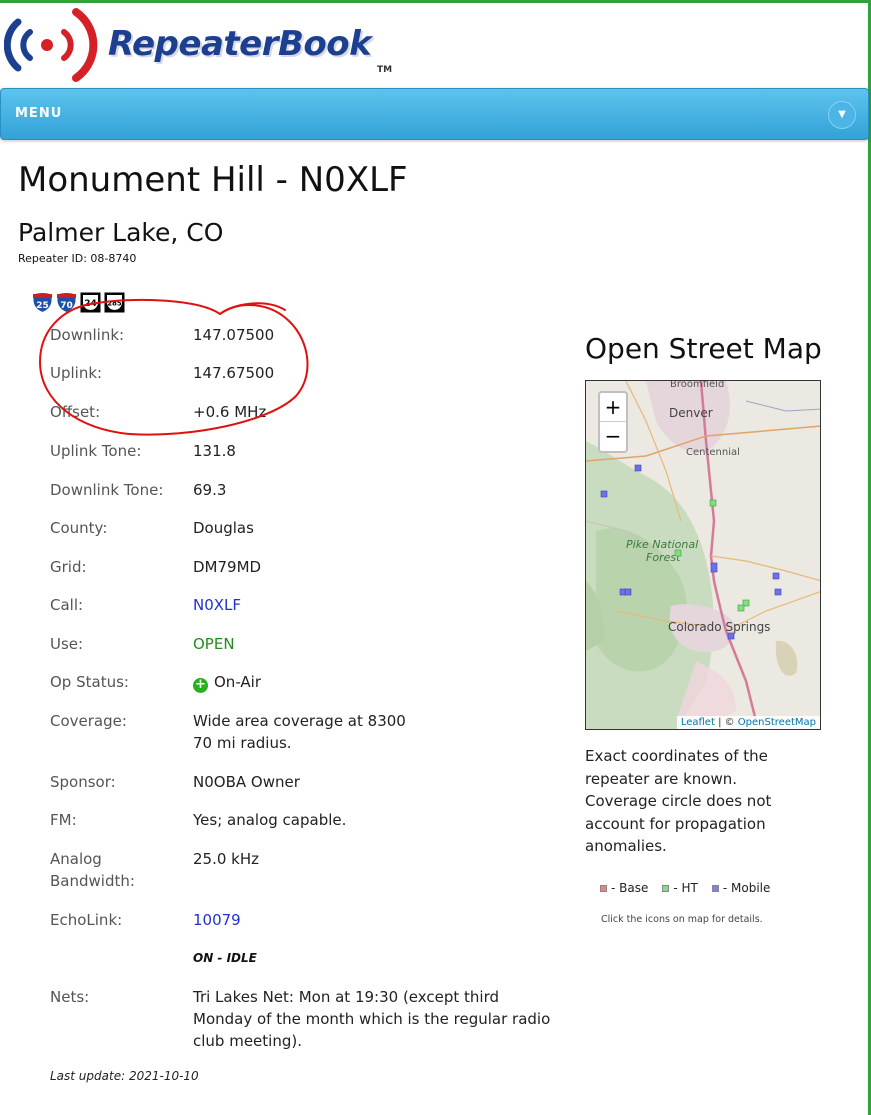 This screenshot has width=871, height=1115. I want to click on detail-label: Uplink Tone:, so click(96, 451).